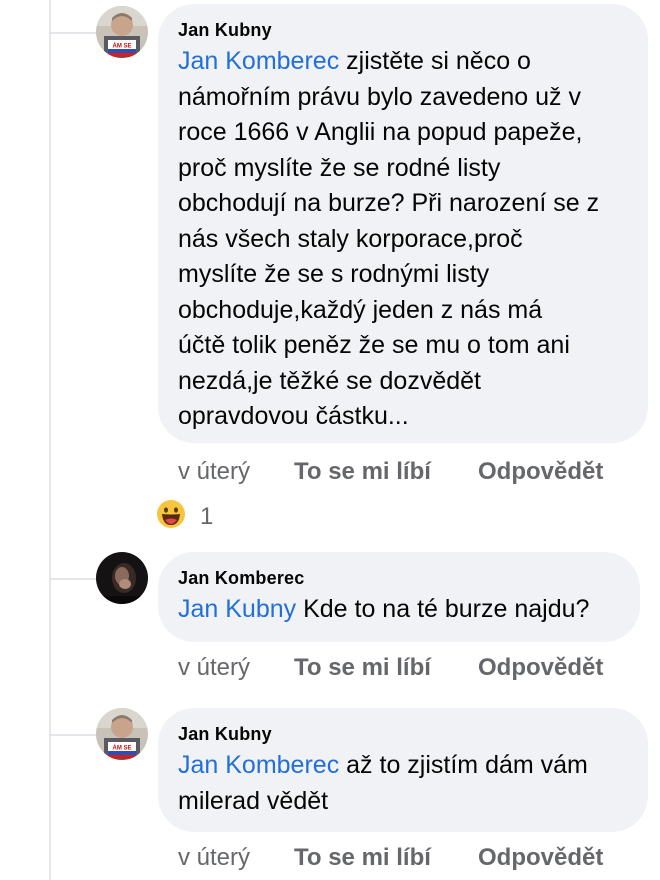 The width and height of the screenshot is (660, 880). I want to click on reaction-summary: 1, so click(185, 517).